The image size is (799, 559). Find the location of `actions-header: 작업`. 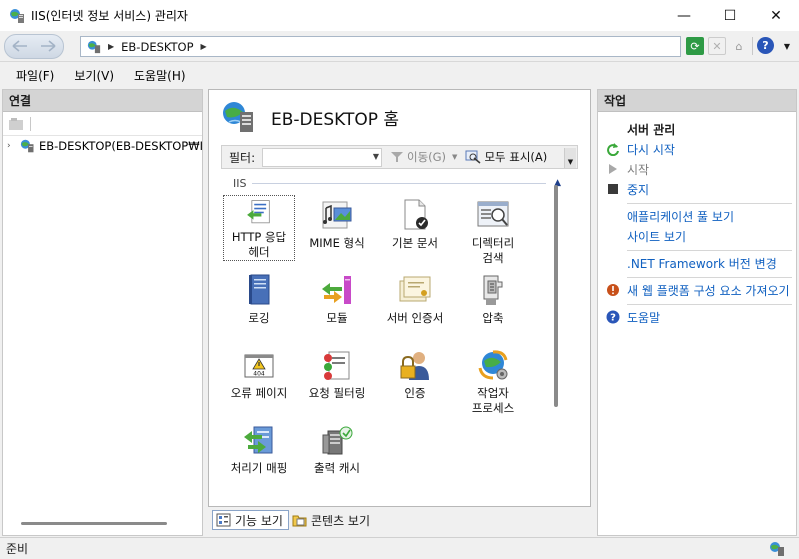

actions-header: 작업 is located at coordinates (697, 101).